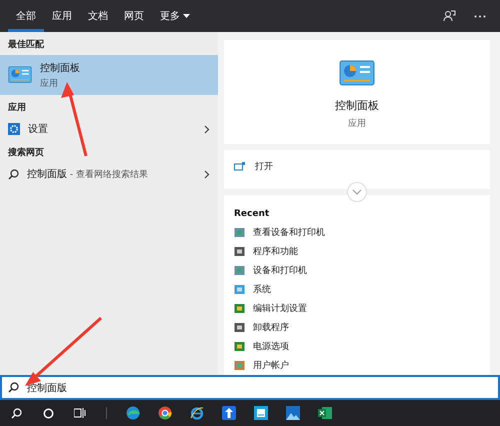 Image resolution: width=500 pixels, height=426 pixels. Describe the element at coordinates (357, 105) in the screenshot. I see `app-title: 控制面板` at that location.